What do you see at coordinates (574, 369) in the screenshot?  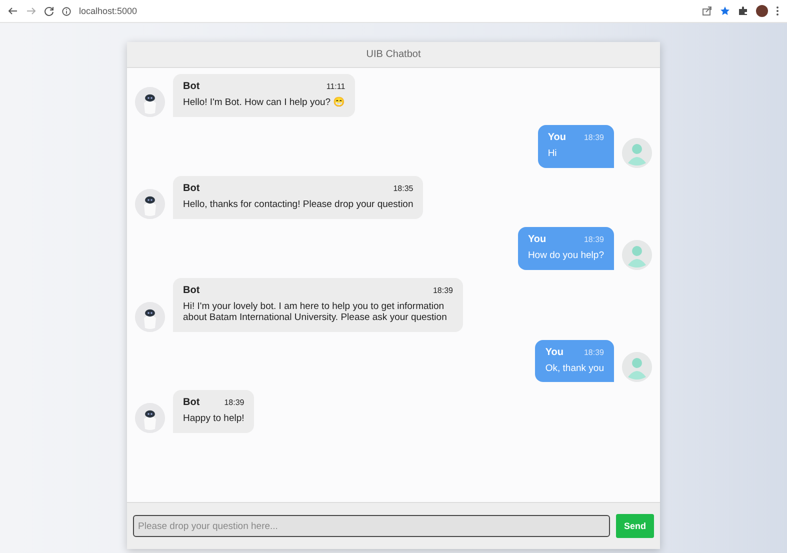 I see `message-text: Ok, thank you` at bounding box center [574, 369].